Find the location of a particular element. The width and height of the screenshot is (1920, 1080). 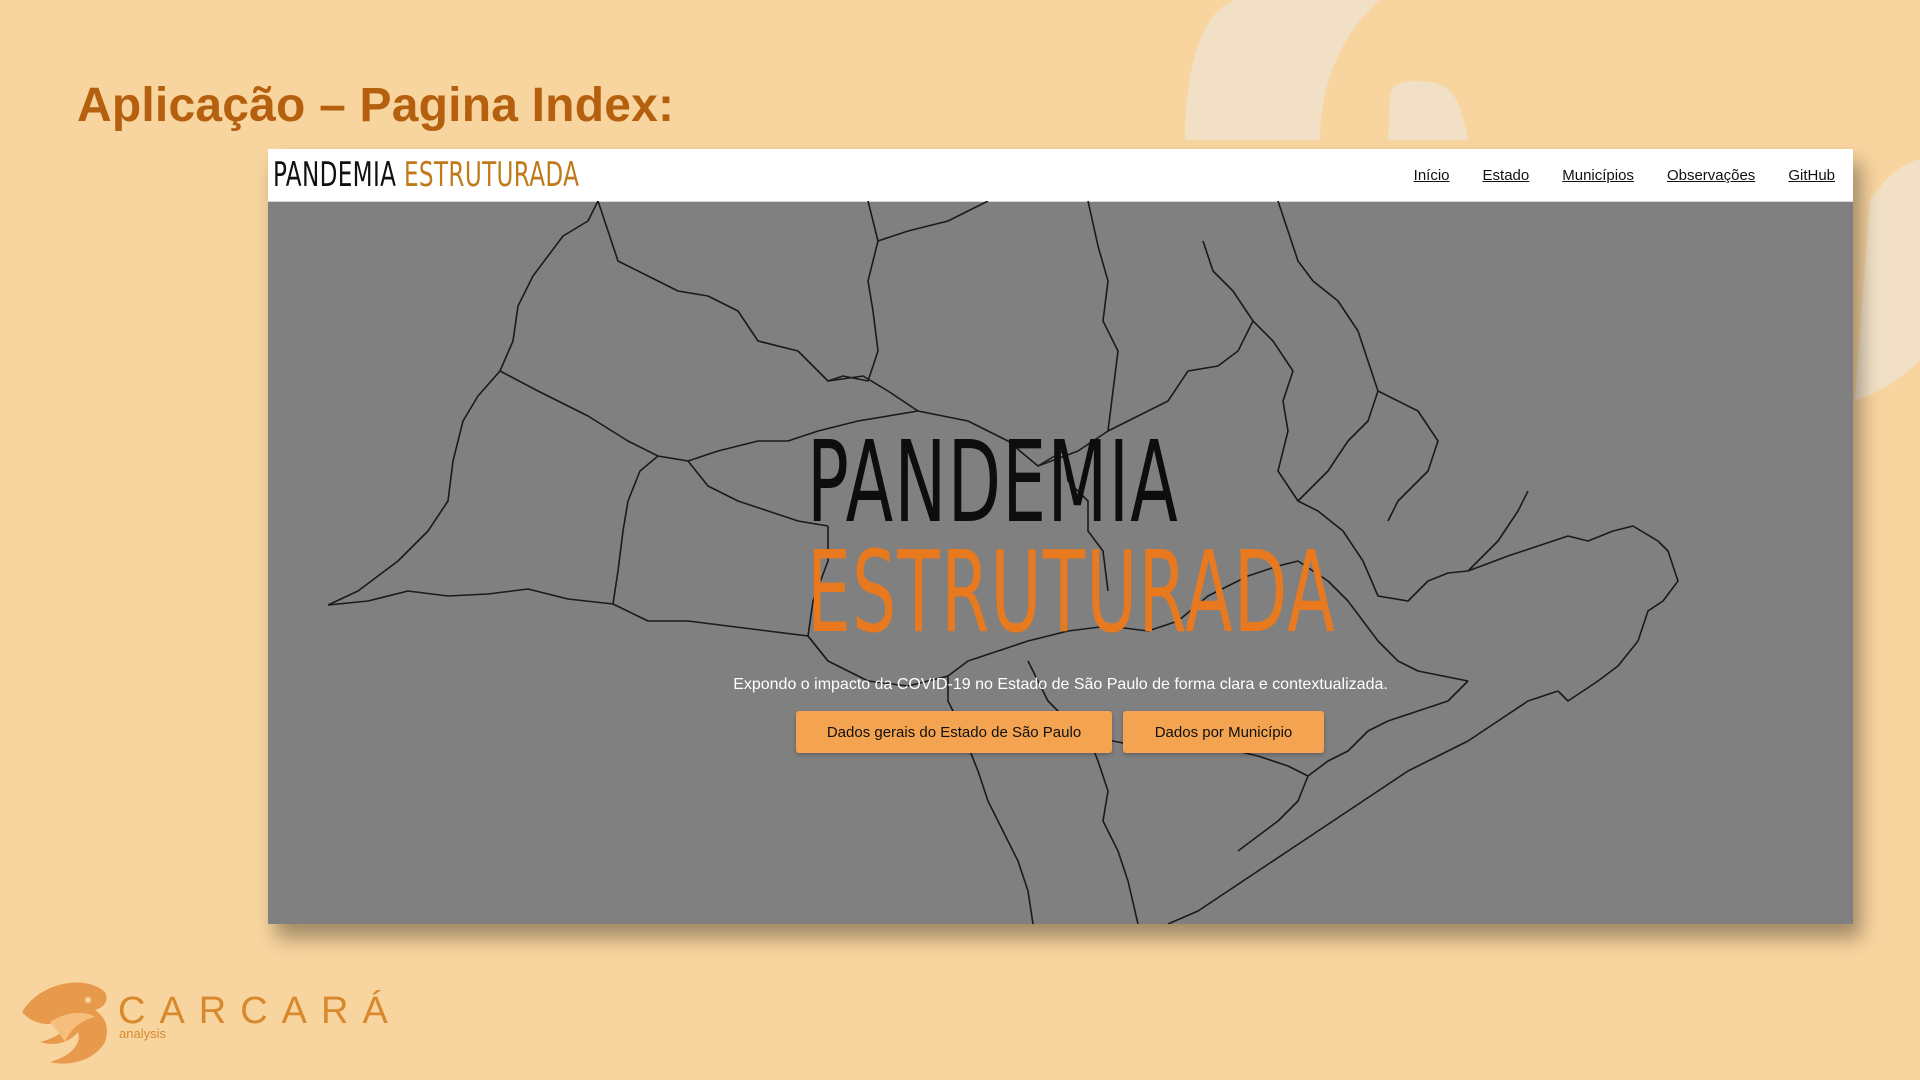

slide-title: Aplicação – Pagina Index: is located at coordinates (376, 105).